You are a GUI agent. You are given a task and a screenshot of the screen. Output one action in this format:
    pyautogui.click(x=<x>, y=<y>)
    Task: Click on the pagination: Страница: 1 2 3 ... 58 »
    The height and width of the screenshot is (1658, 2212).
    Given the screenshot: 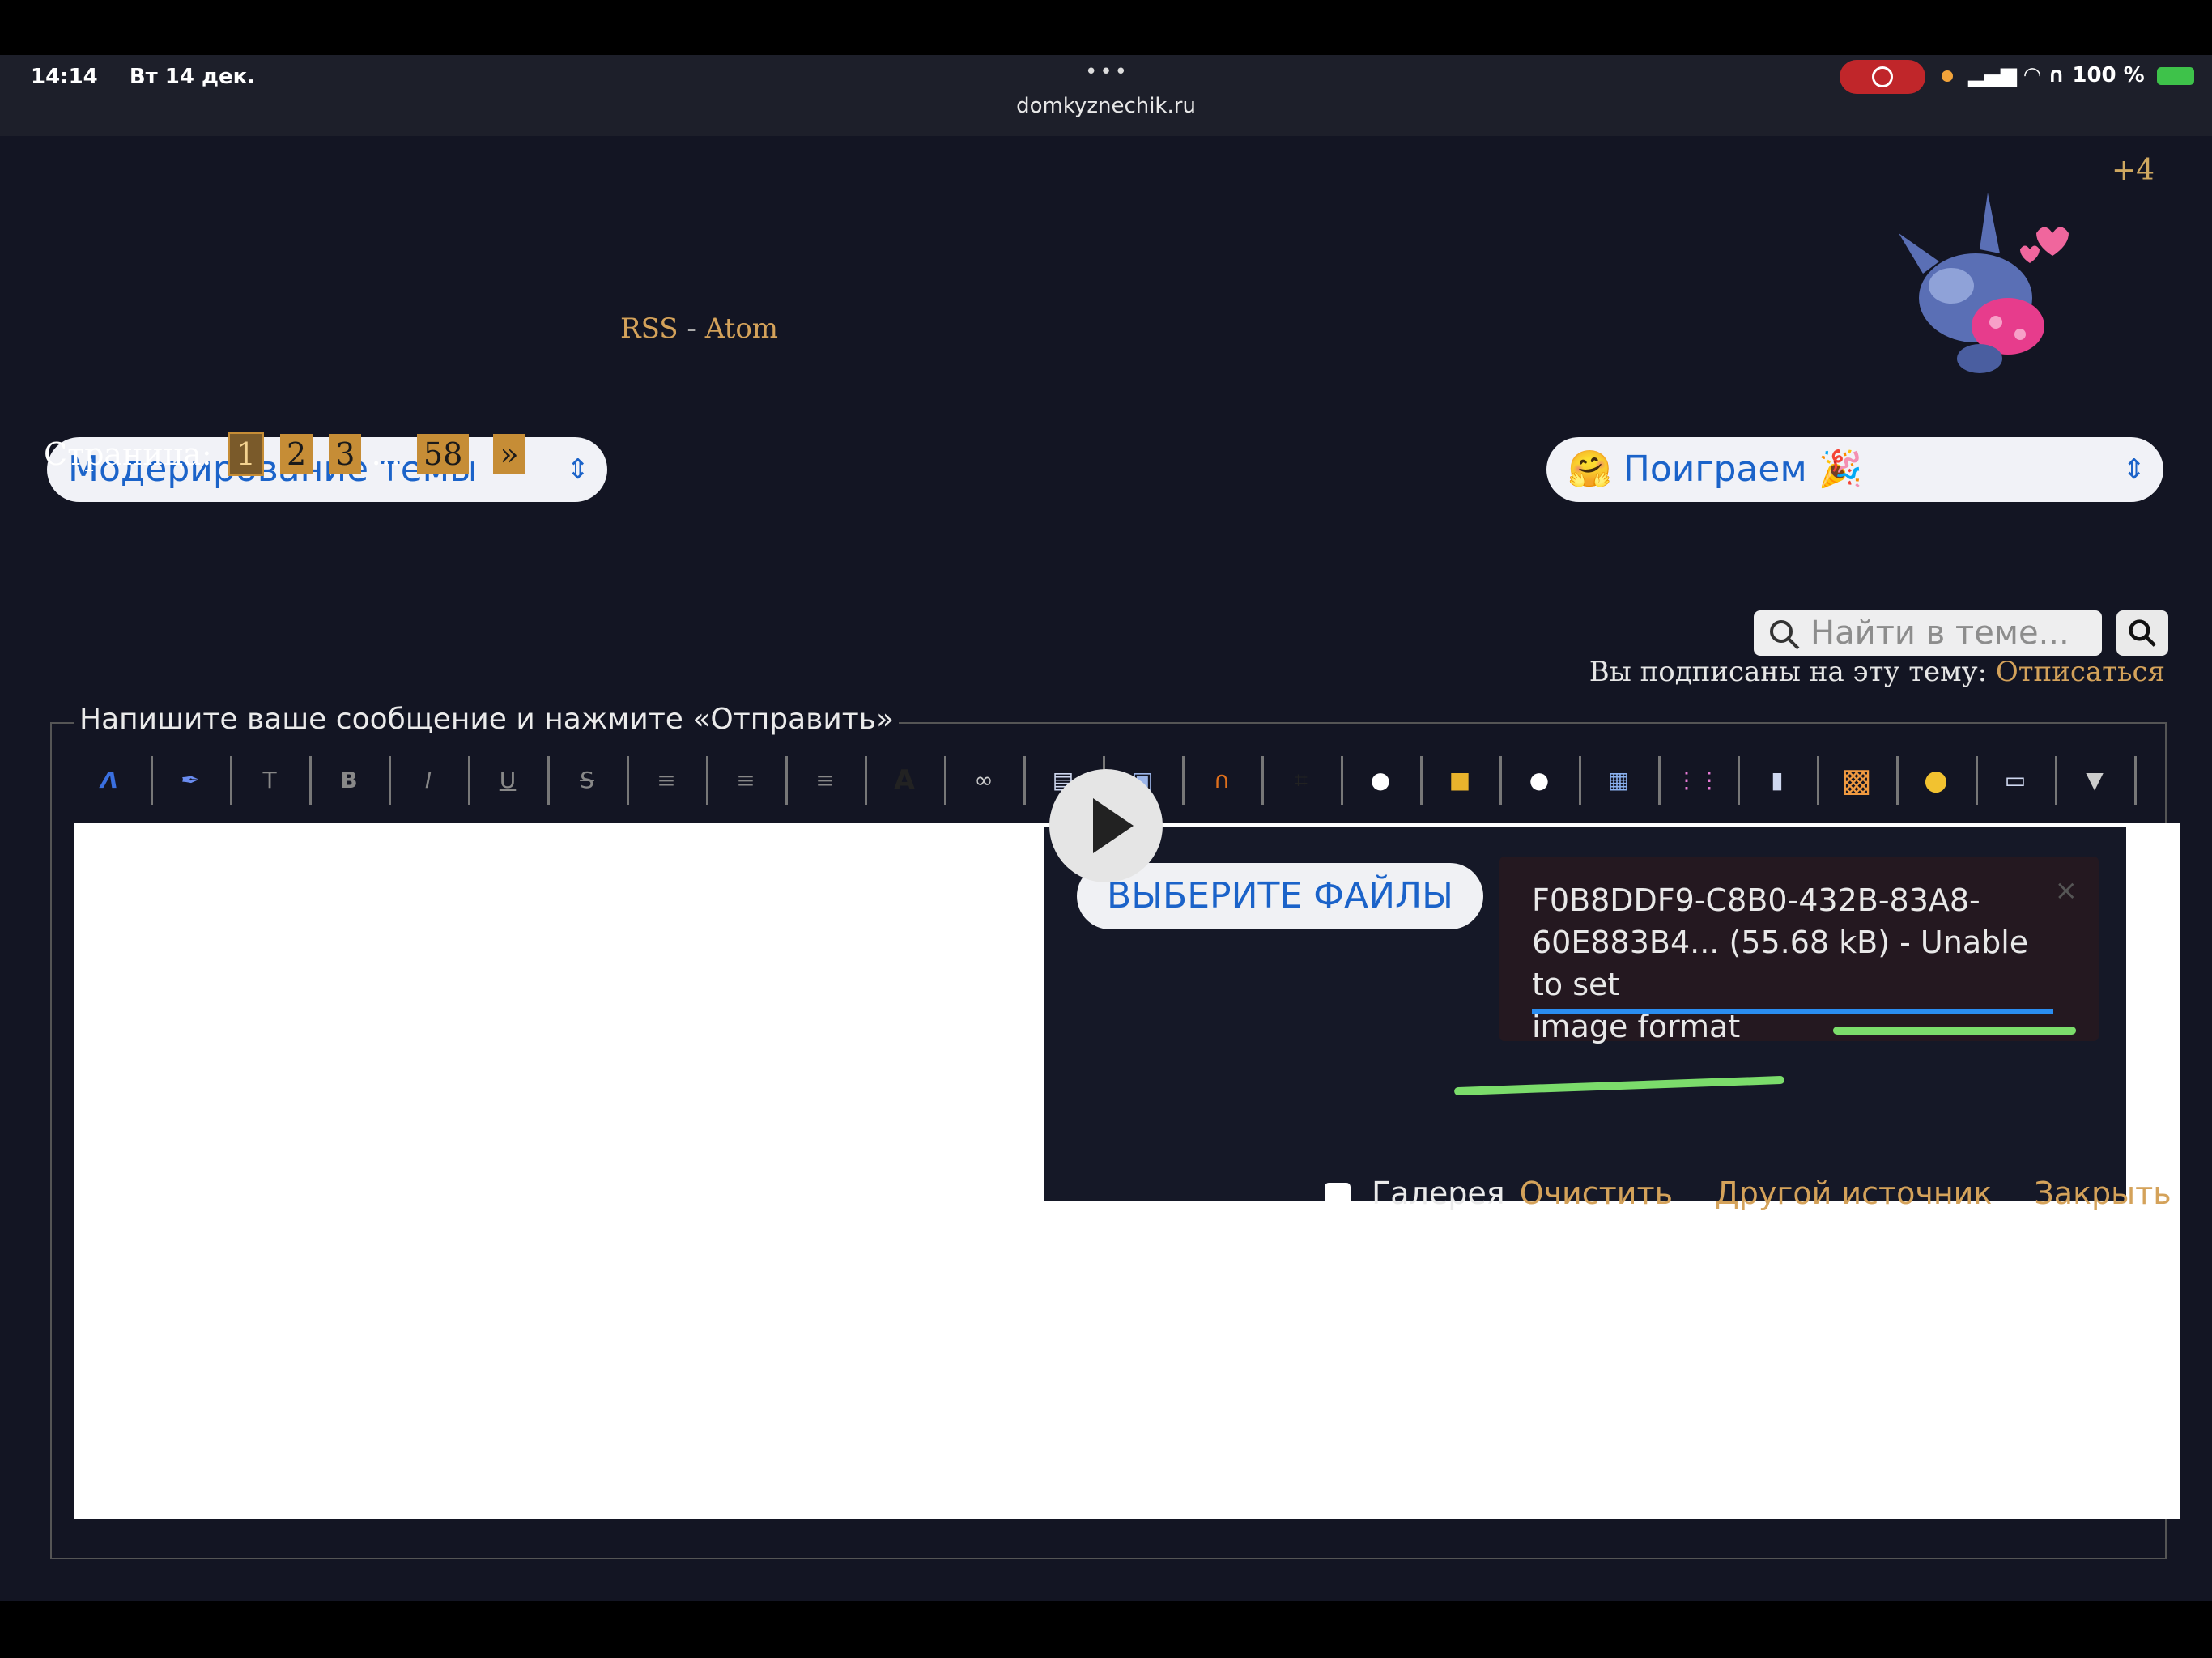 What is the action you would take?
    pyautogui.click(x=284, y=454)
    